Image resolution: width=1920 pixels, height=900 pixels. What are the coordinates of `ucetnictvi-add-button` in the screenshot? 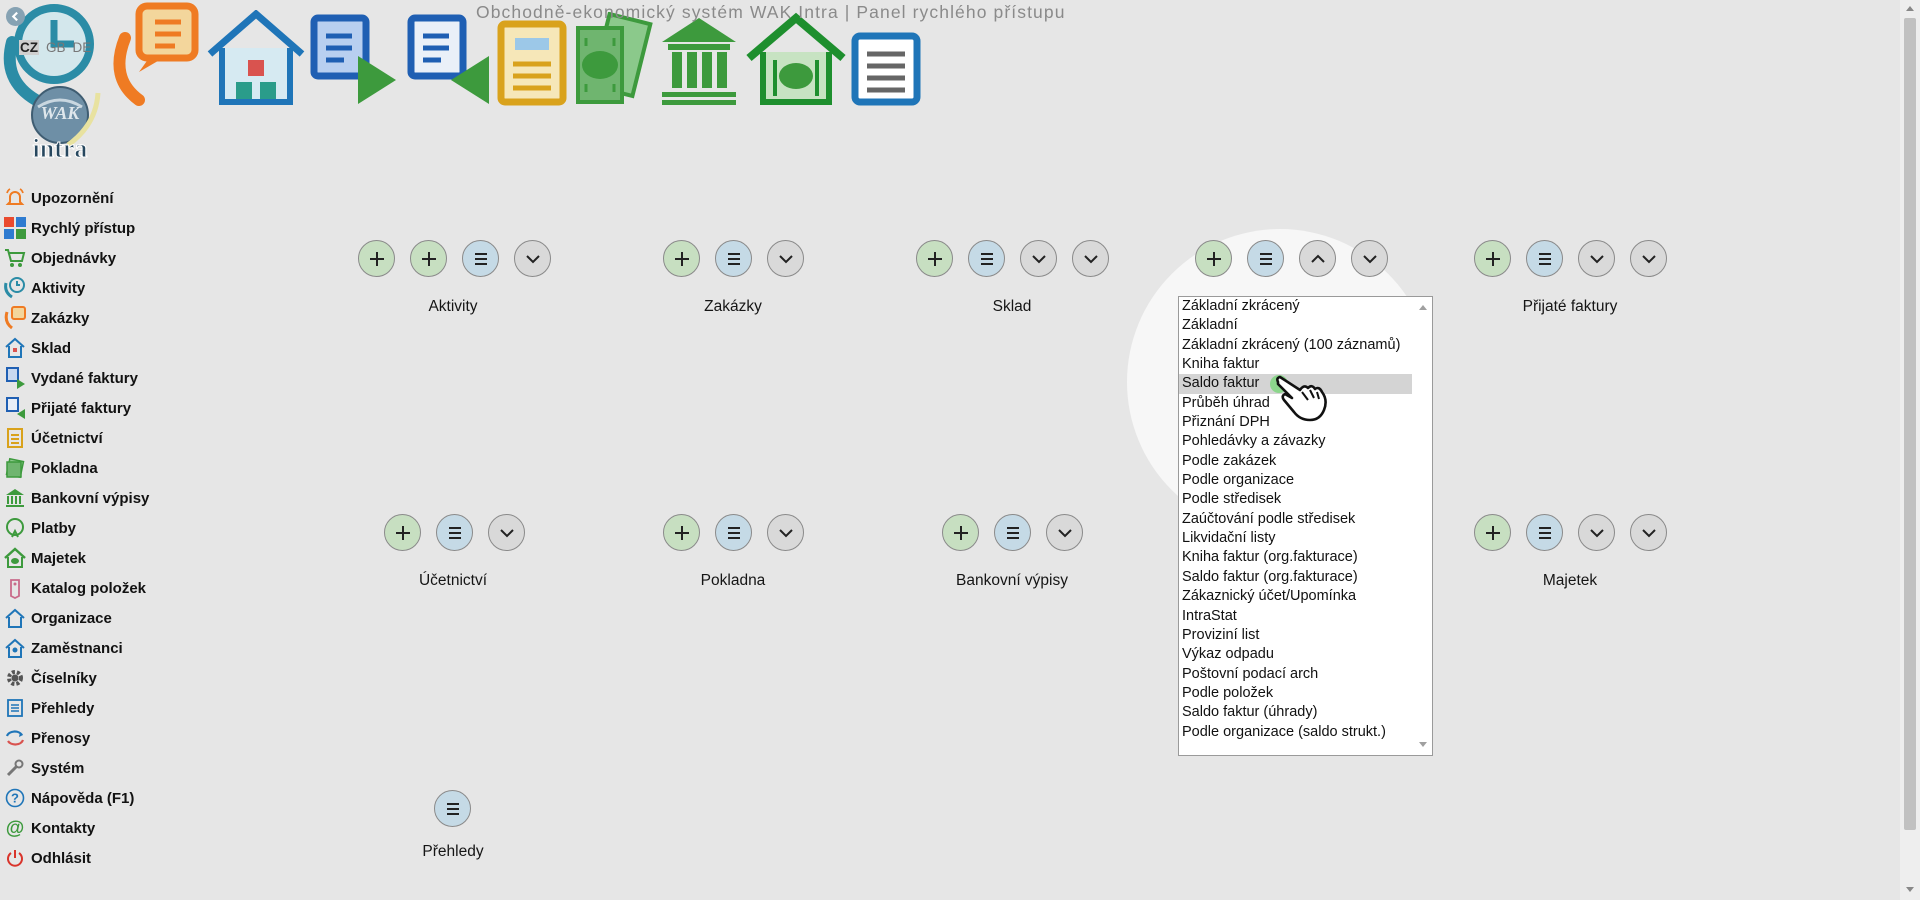 It's located at (402, 532).